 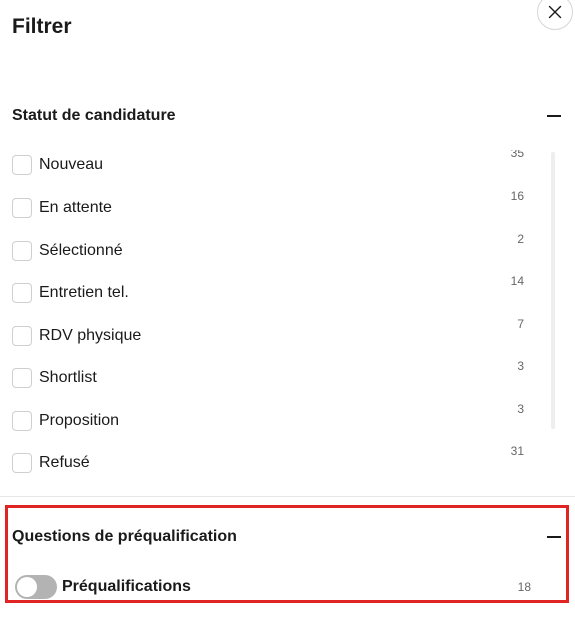 I want to click on item-count: 35, so click(x=517, y=155).